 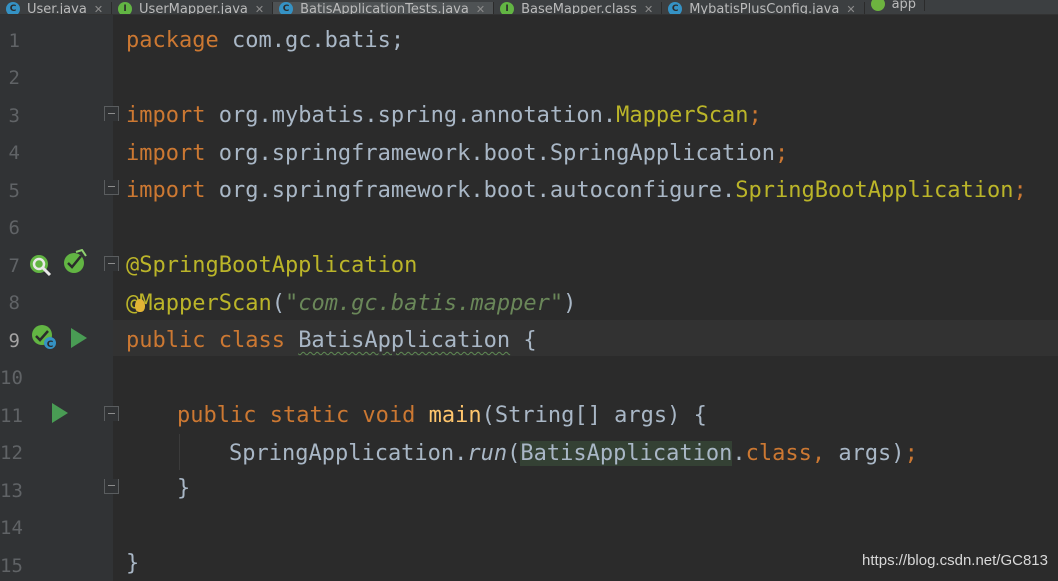 I want to click on editor-tab: I UserMapper.java ✕, so click(x=193, y=8).